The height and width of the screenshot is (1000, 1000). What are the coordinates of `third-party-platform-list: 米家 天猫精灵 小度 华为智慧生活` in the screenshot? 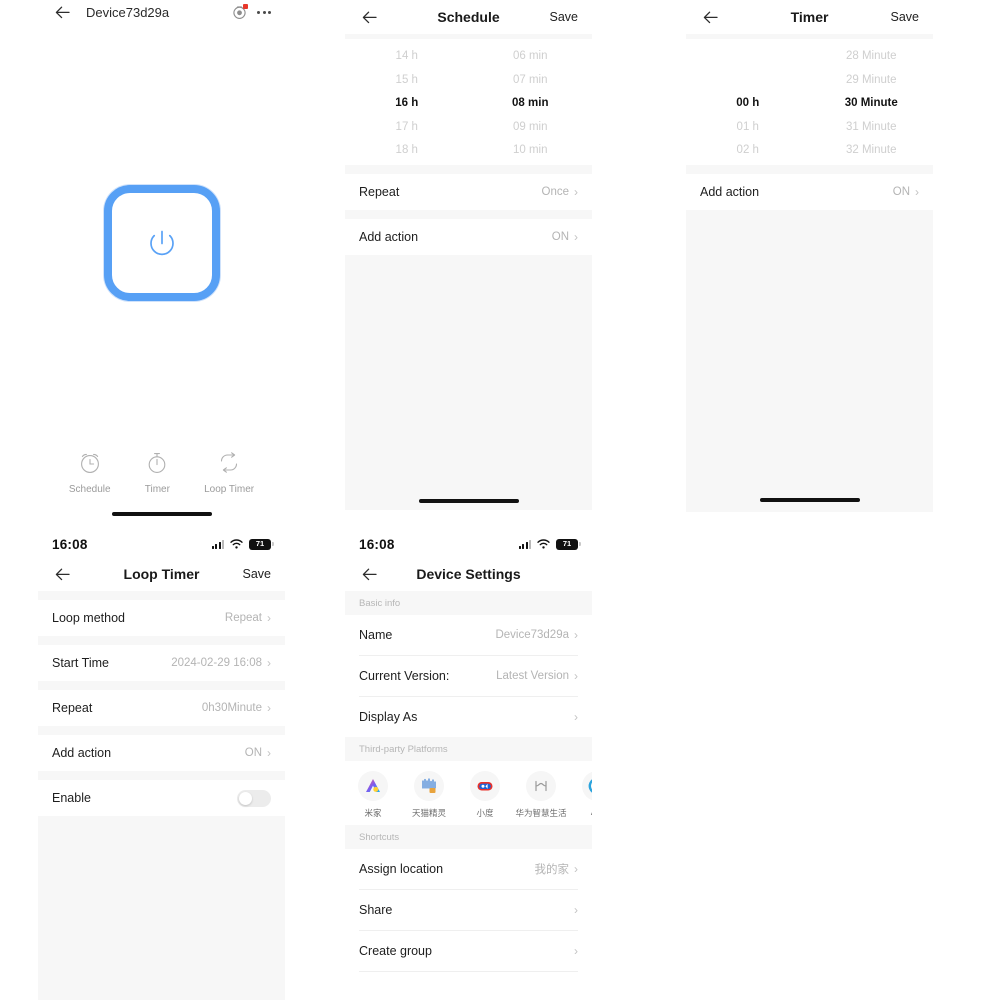 It's located at (468, 793).